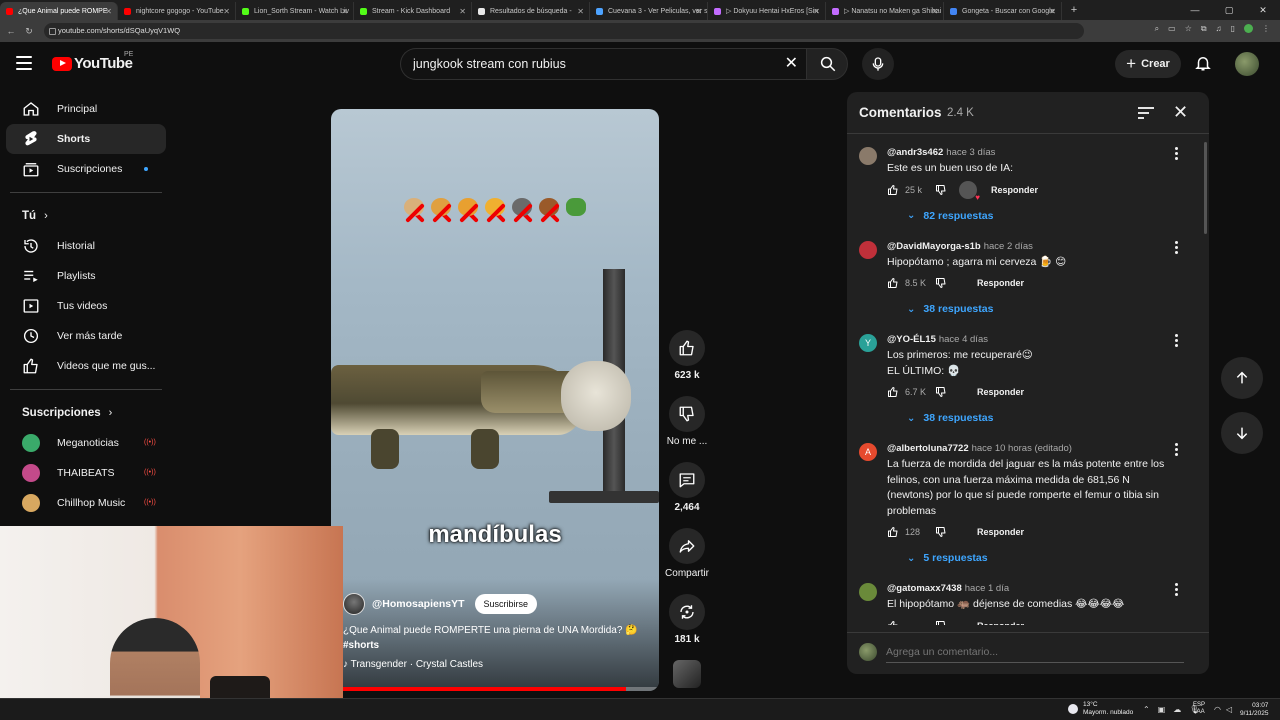 The width and height of the screenshot is (1280, 720). Describe the element at coordinates (827, 64) in the screenshot. I see `search-button` at that location.